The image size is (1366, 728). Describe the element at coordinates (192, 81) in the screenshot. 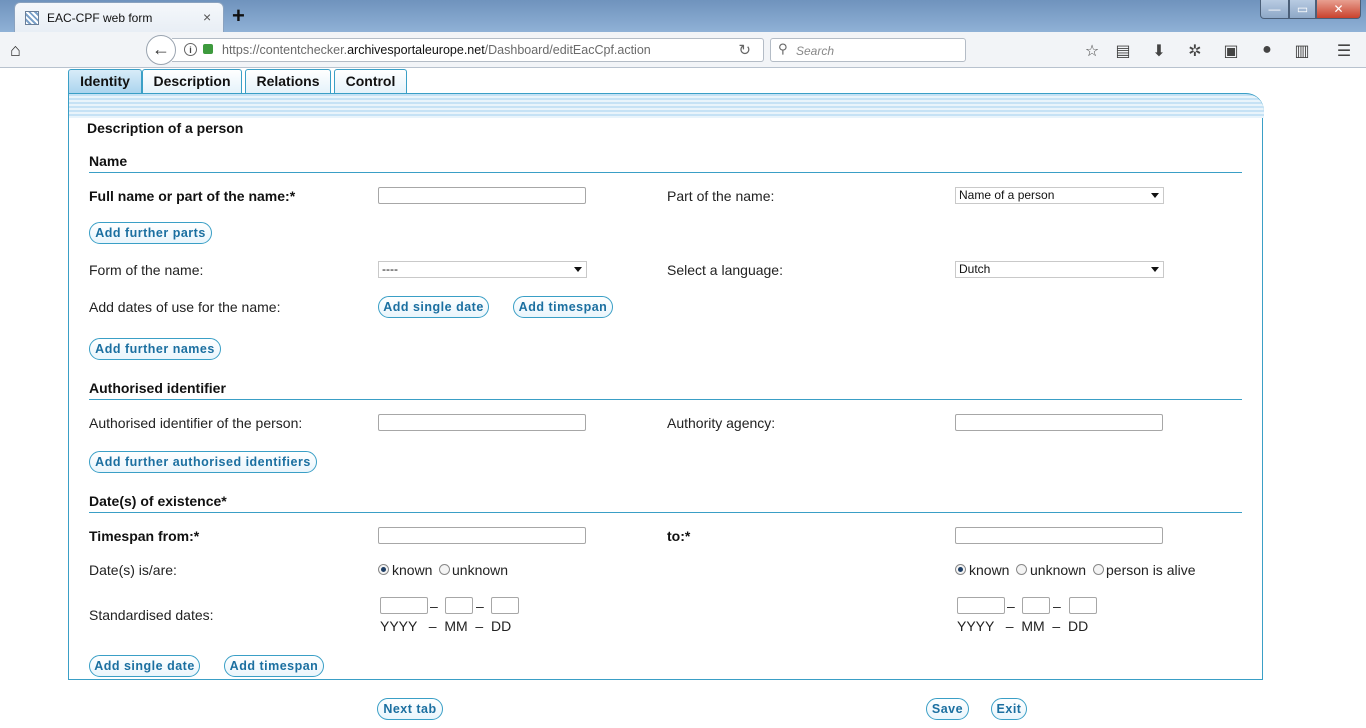

I see `tab-description: Description` at that location.